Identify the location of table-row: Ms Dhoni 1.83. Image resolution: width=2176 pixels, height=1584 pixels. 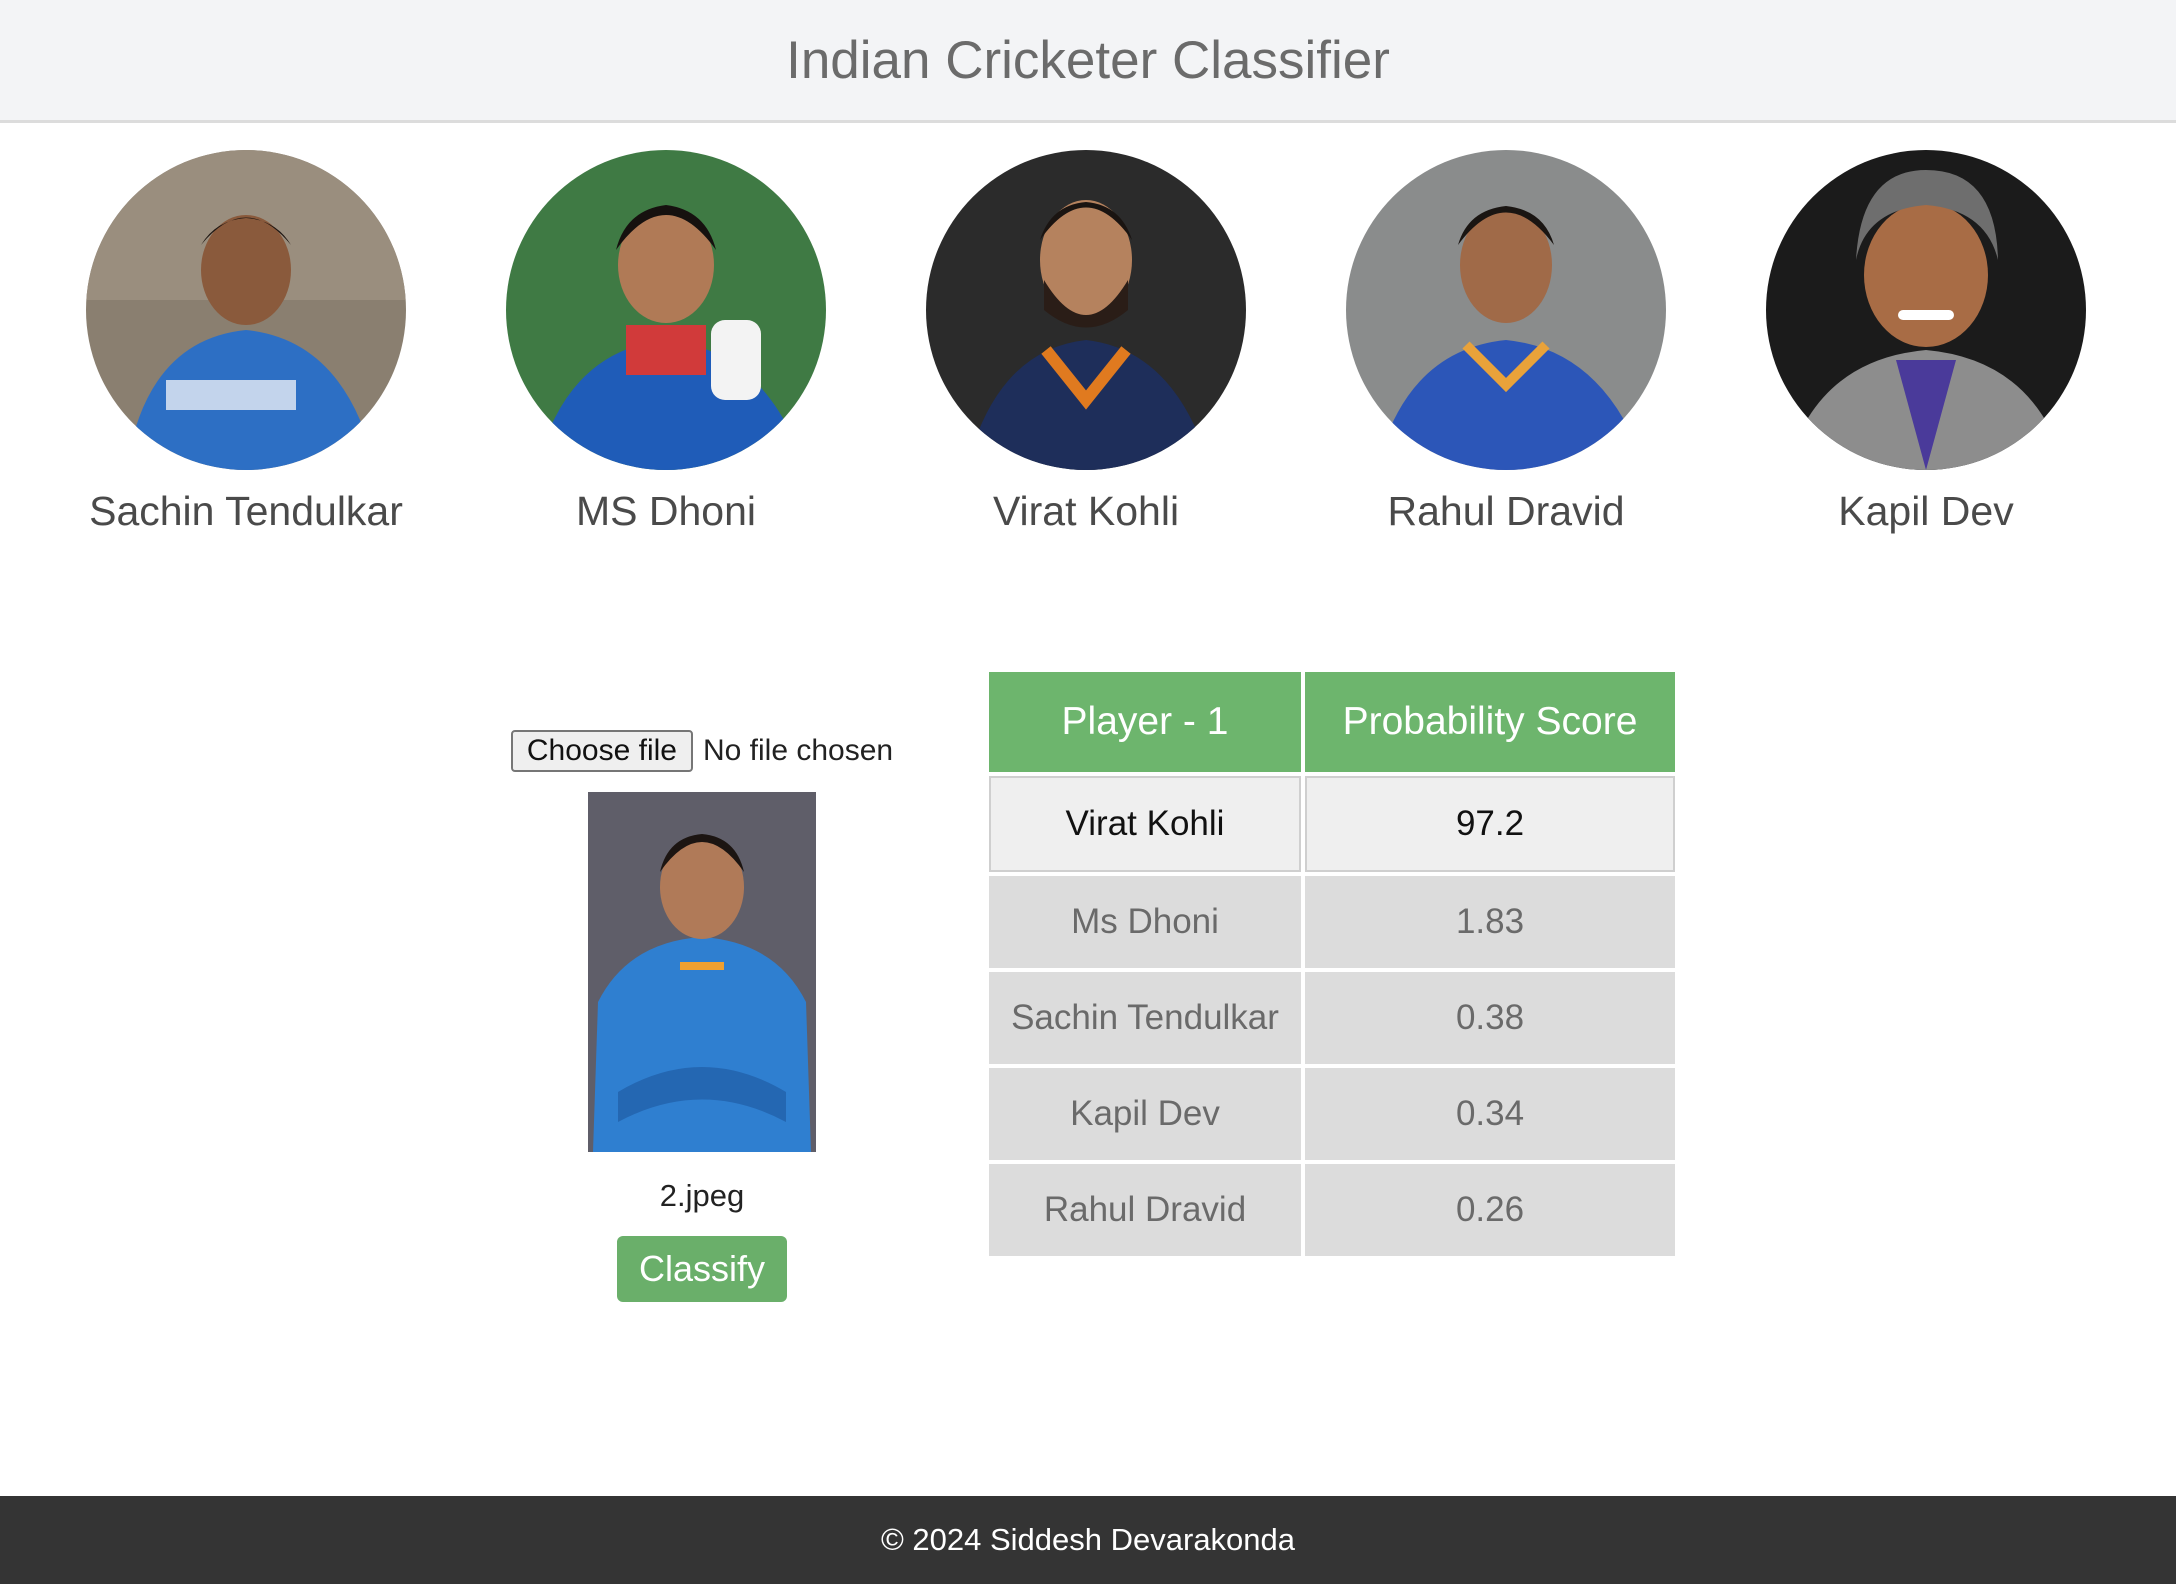
(1332, 922).